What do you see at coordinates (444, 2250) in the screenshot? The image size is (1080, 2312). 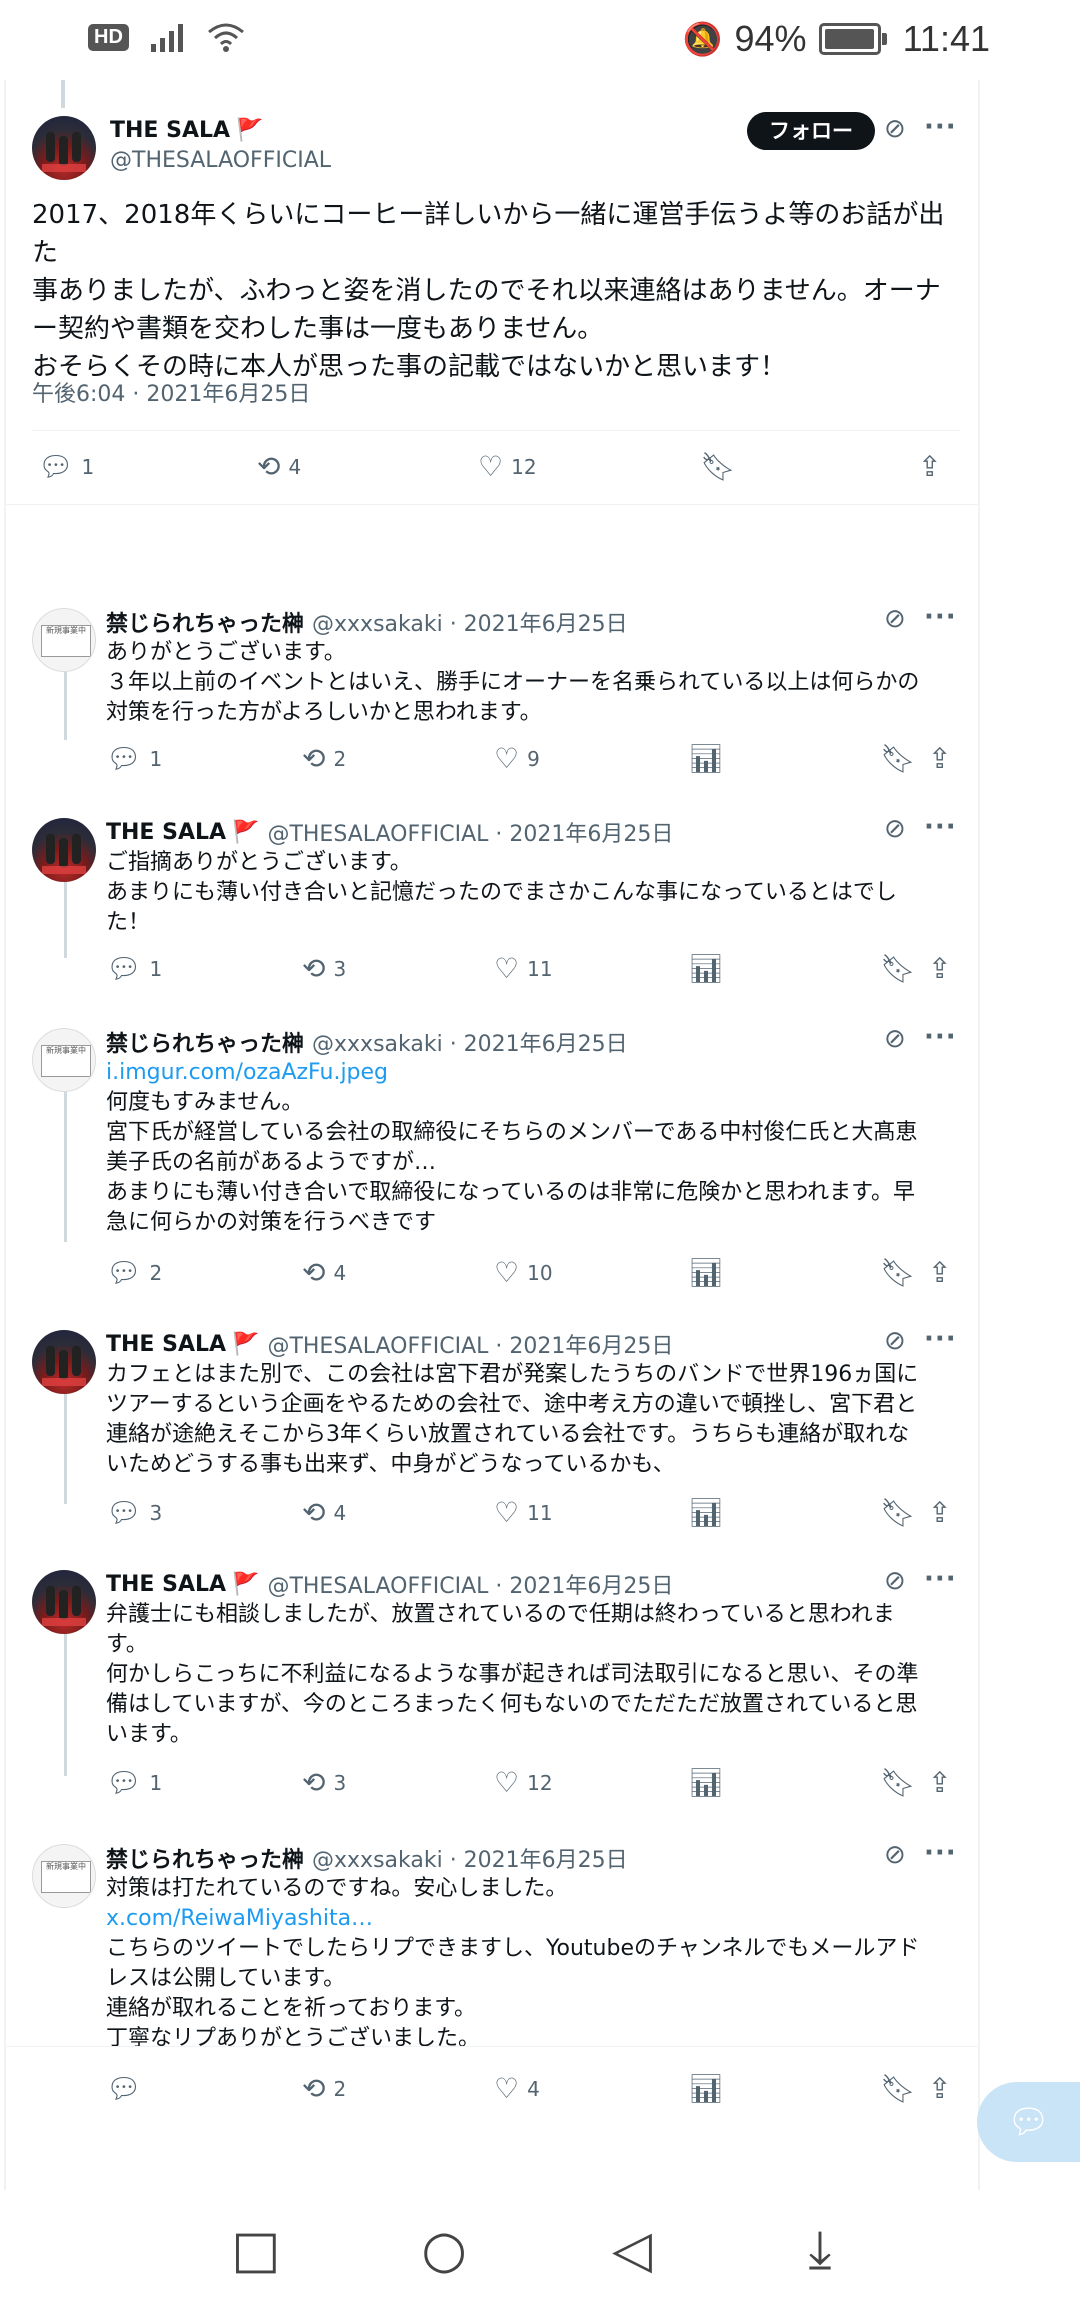 I see `home-circle-icon: ○` at bounding box center [444, 2250].